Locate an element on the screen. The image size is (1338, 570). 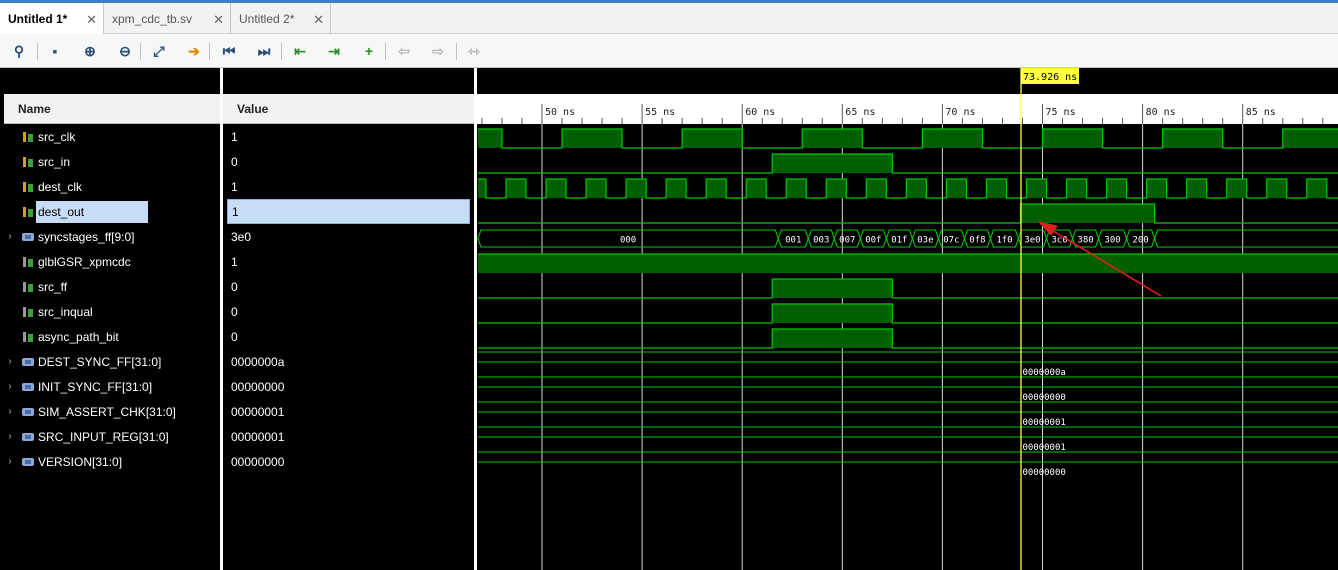
signal-row: › INIT_SYNC_FF[31:0] is located at coordinates (78, 386).